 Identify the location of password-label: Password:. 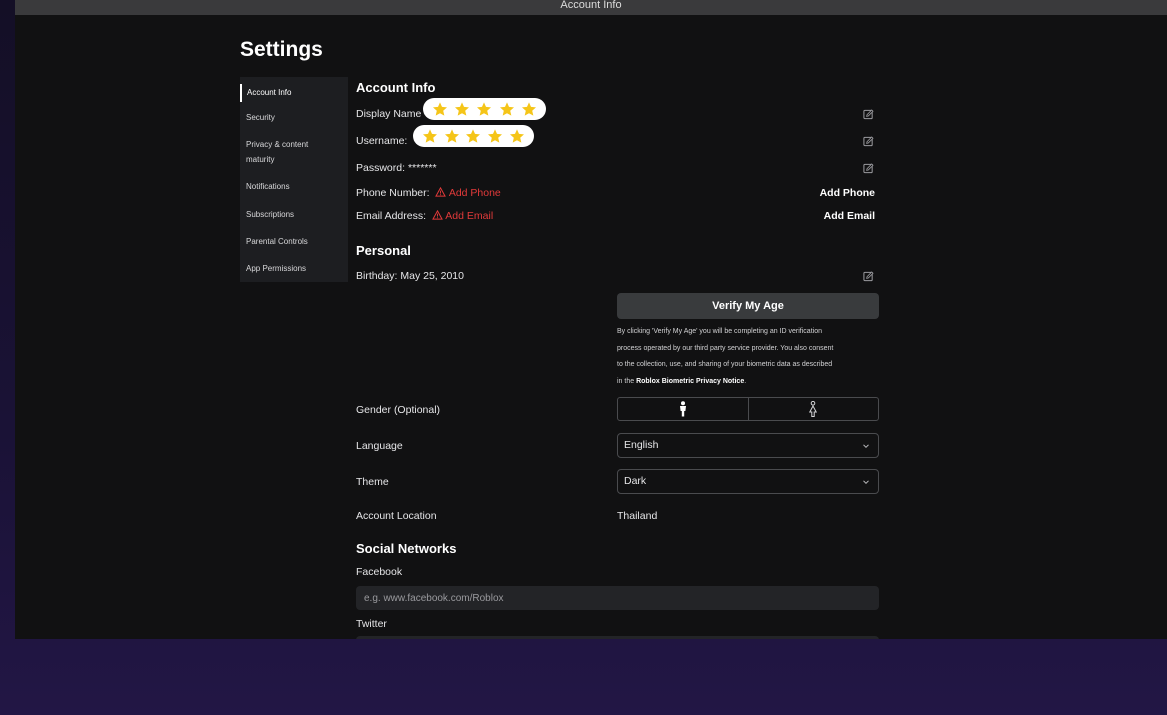
(381, 168).